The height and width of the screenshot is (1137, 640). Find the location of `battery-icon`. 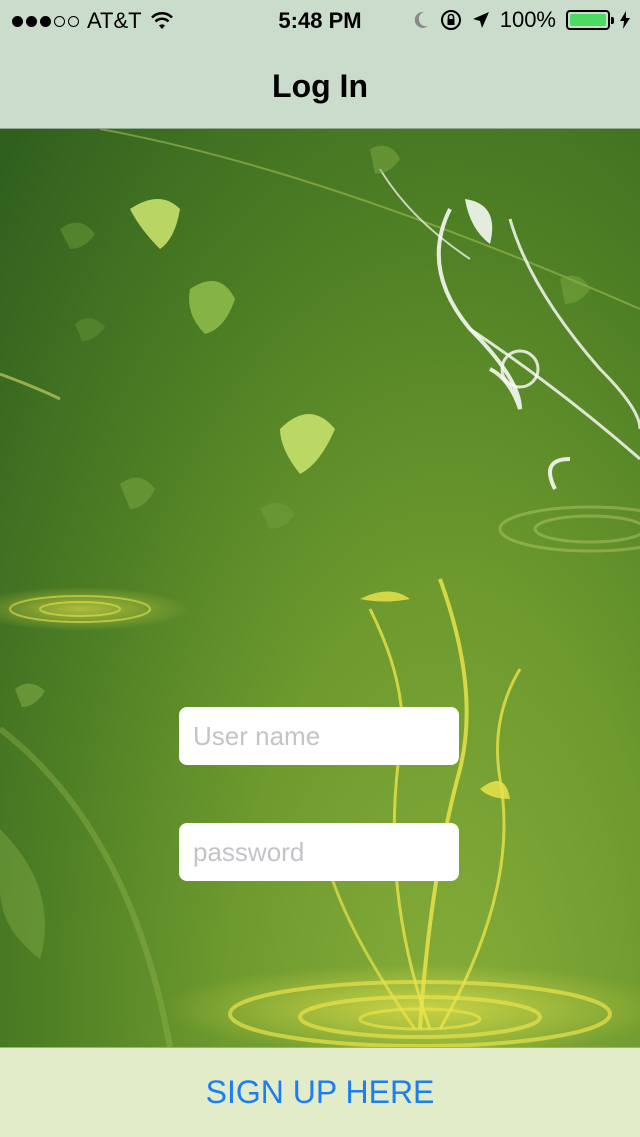

battery-icon is located at coordinates (590, 20).